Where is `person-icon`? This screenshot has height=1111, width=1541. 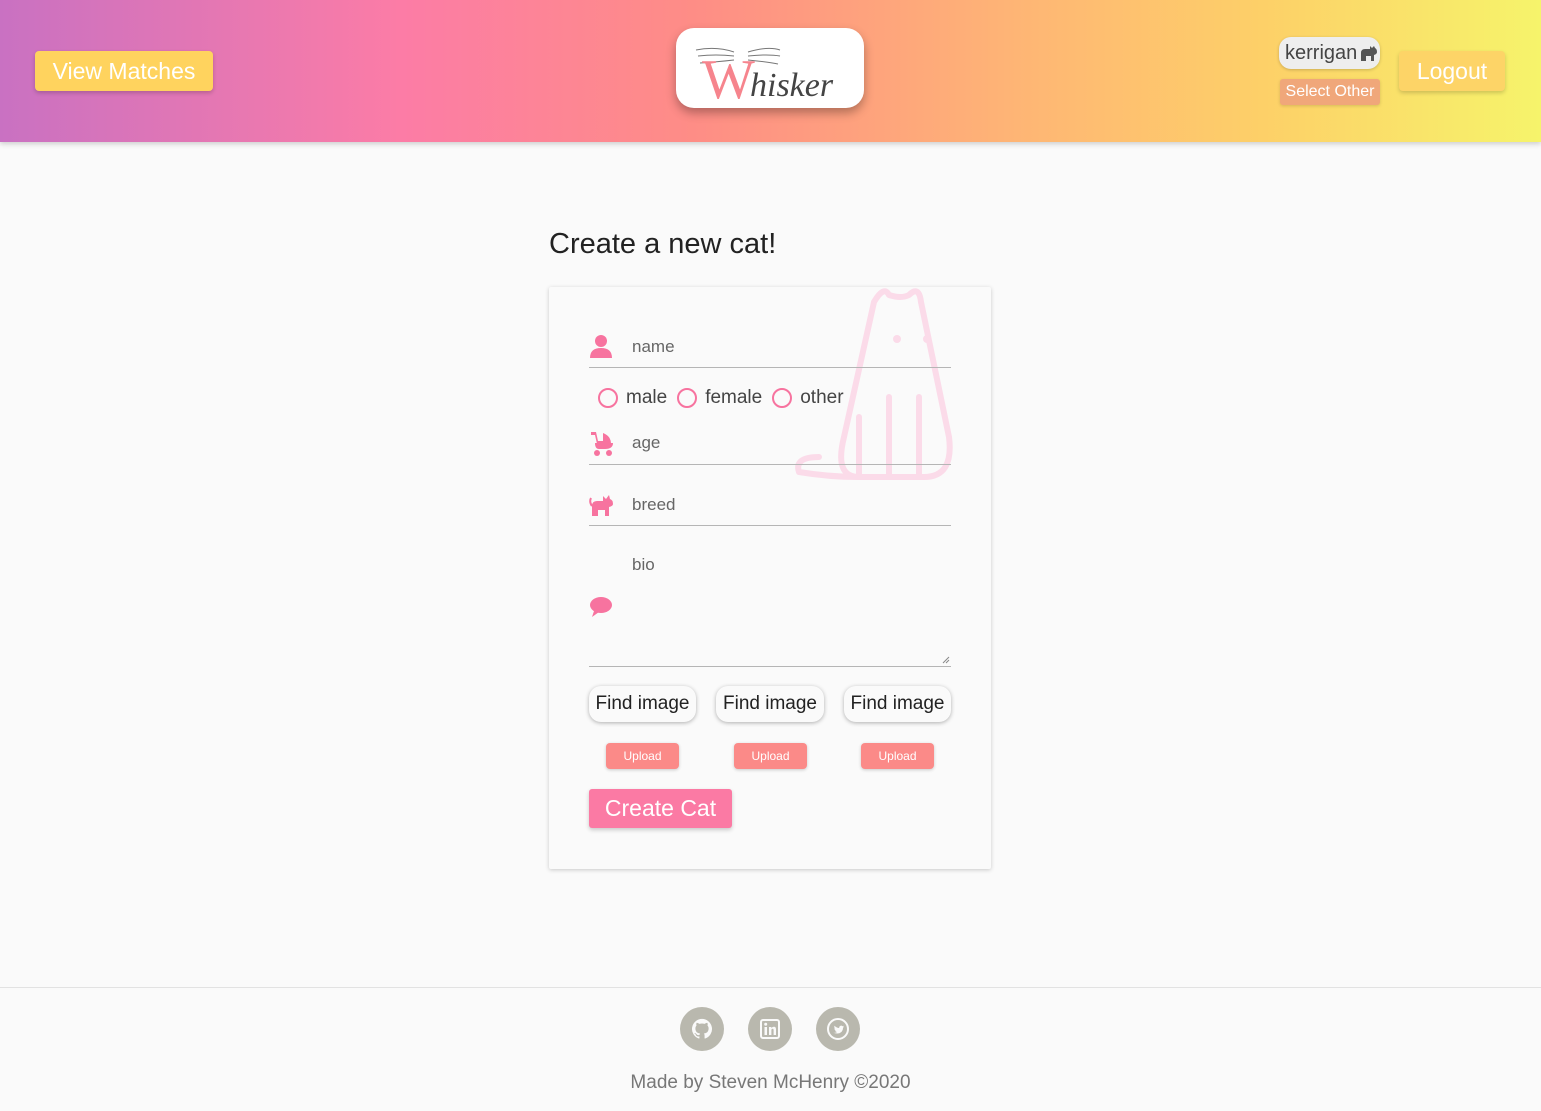 person-icon is located at coordinates (601, 346).